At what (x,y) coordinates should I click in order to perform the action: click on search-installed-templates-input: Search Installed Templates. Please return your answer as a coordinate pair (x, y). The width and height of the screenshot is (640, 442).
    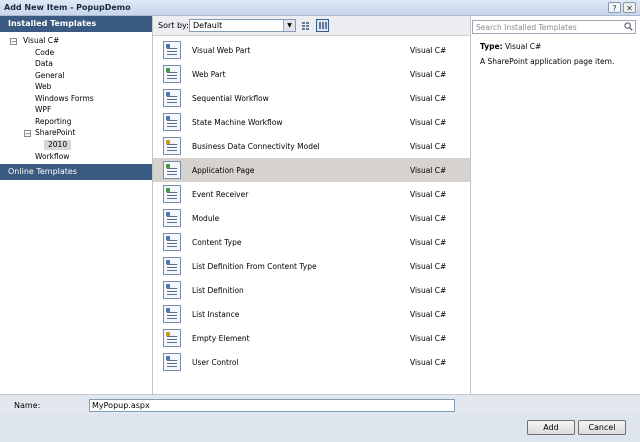
    Looking at the image, I should click on (554, 27).